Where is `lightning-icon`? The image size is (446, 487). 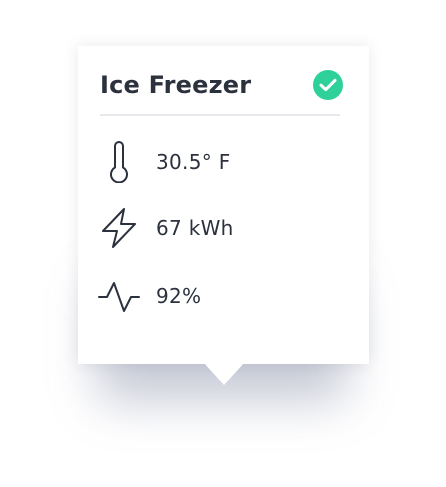 lightning-icon is located at coordinates (119, 228).